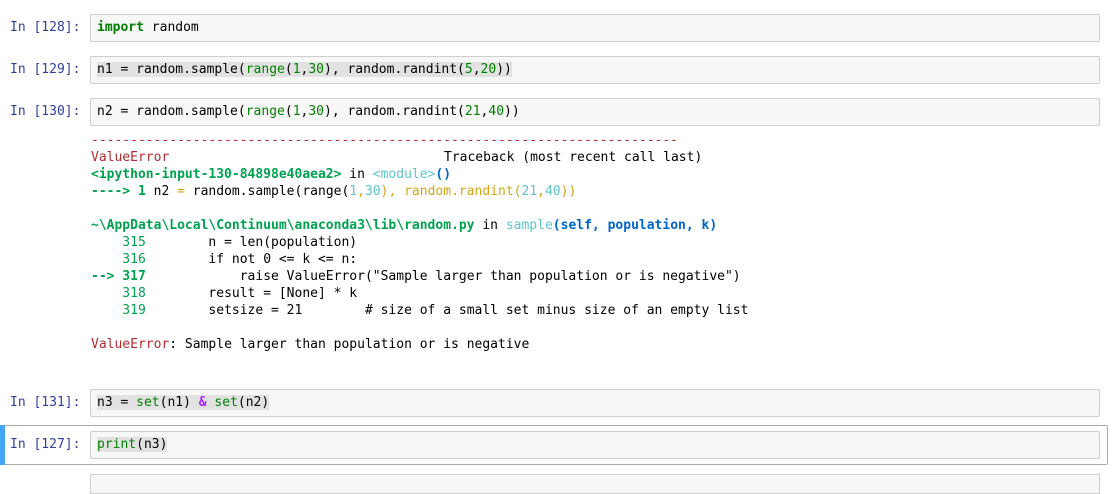 This screenshot has height=494, width=1112. What do you see at coordinates (496, 111) in the screenshot?
I see `code-token: 40` at bounding box center [496, 111].